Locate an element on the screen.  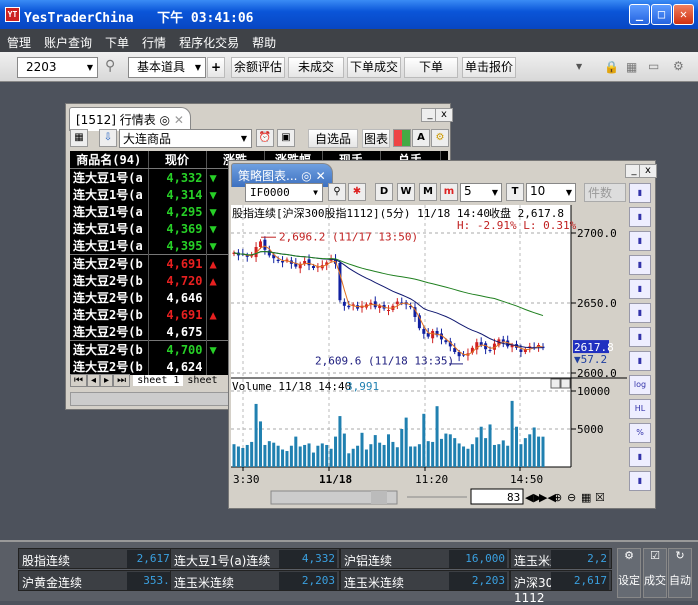
tick-button: T is located at coordinates (515, 192).